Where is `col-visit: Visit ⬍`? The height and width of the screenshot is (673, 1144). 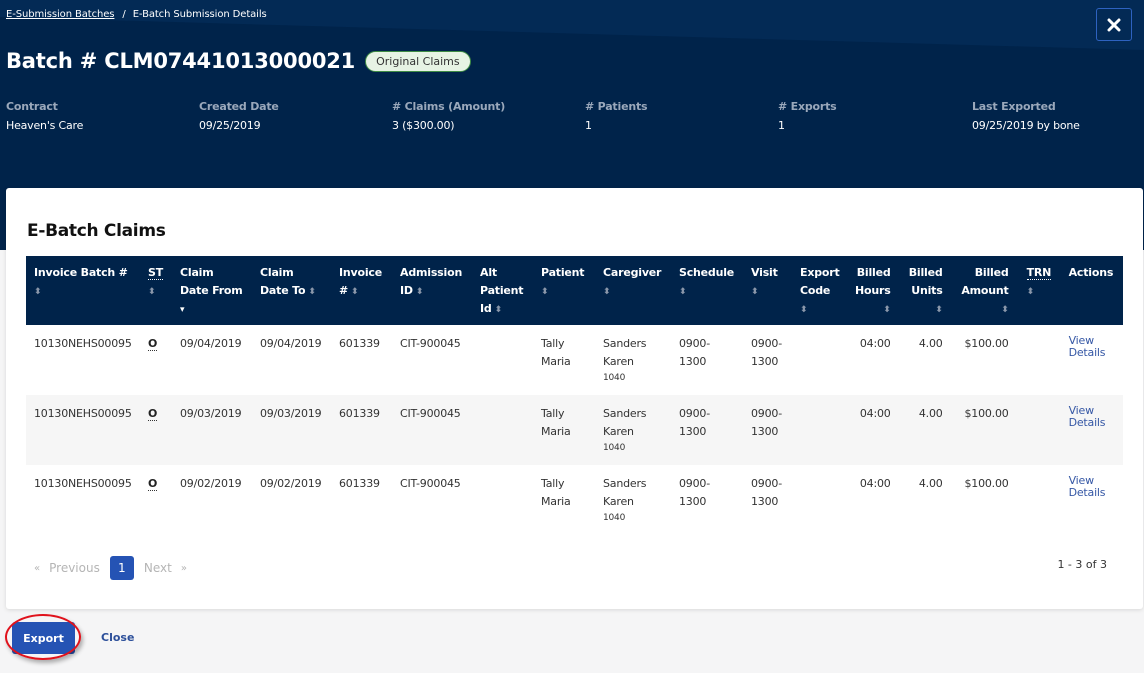 col-visit: Visit ⬍ is located at coordinates (767, 290).